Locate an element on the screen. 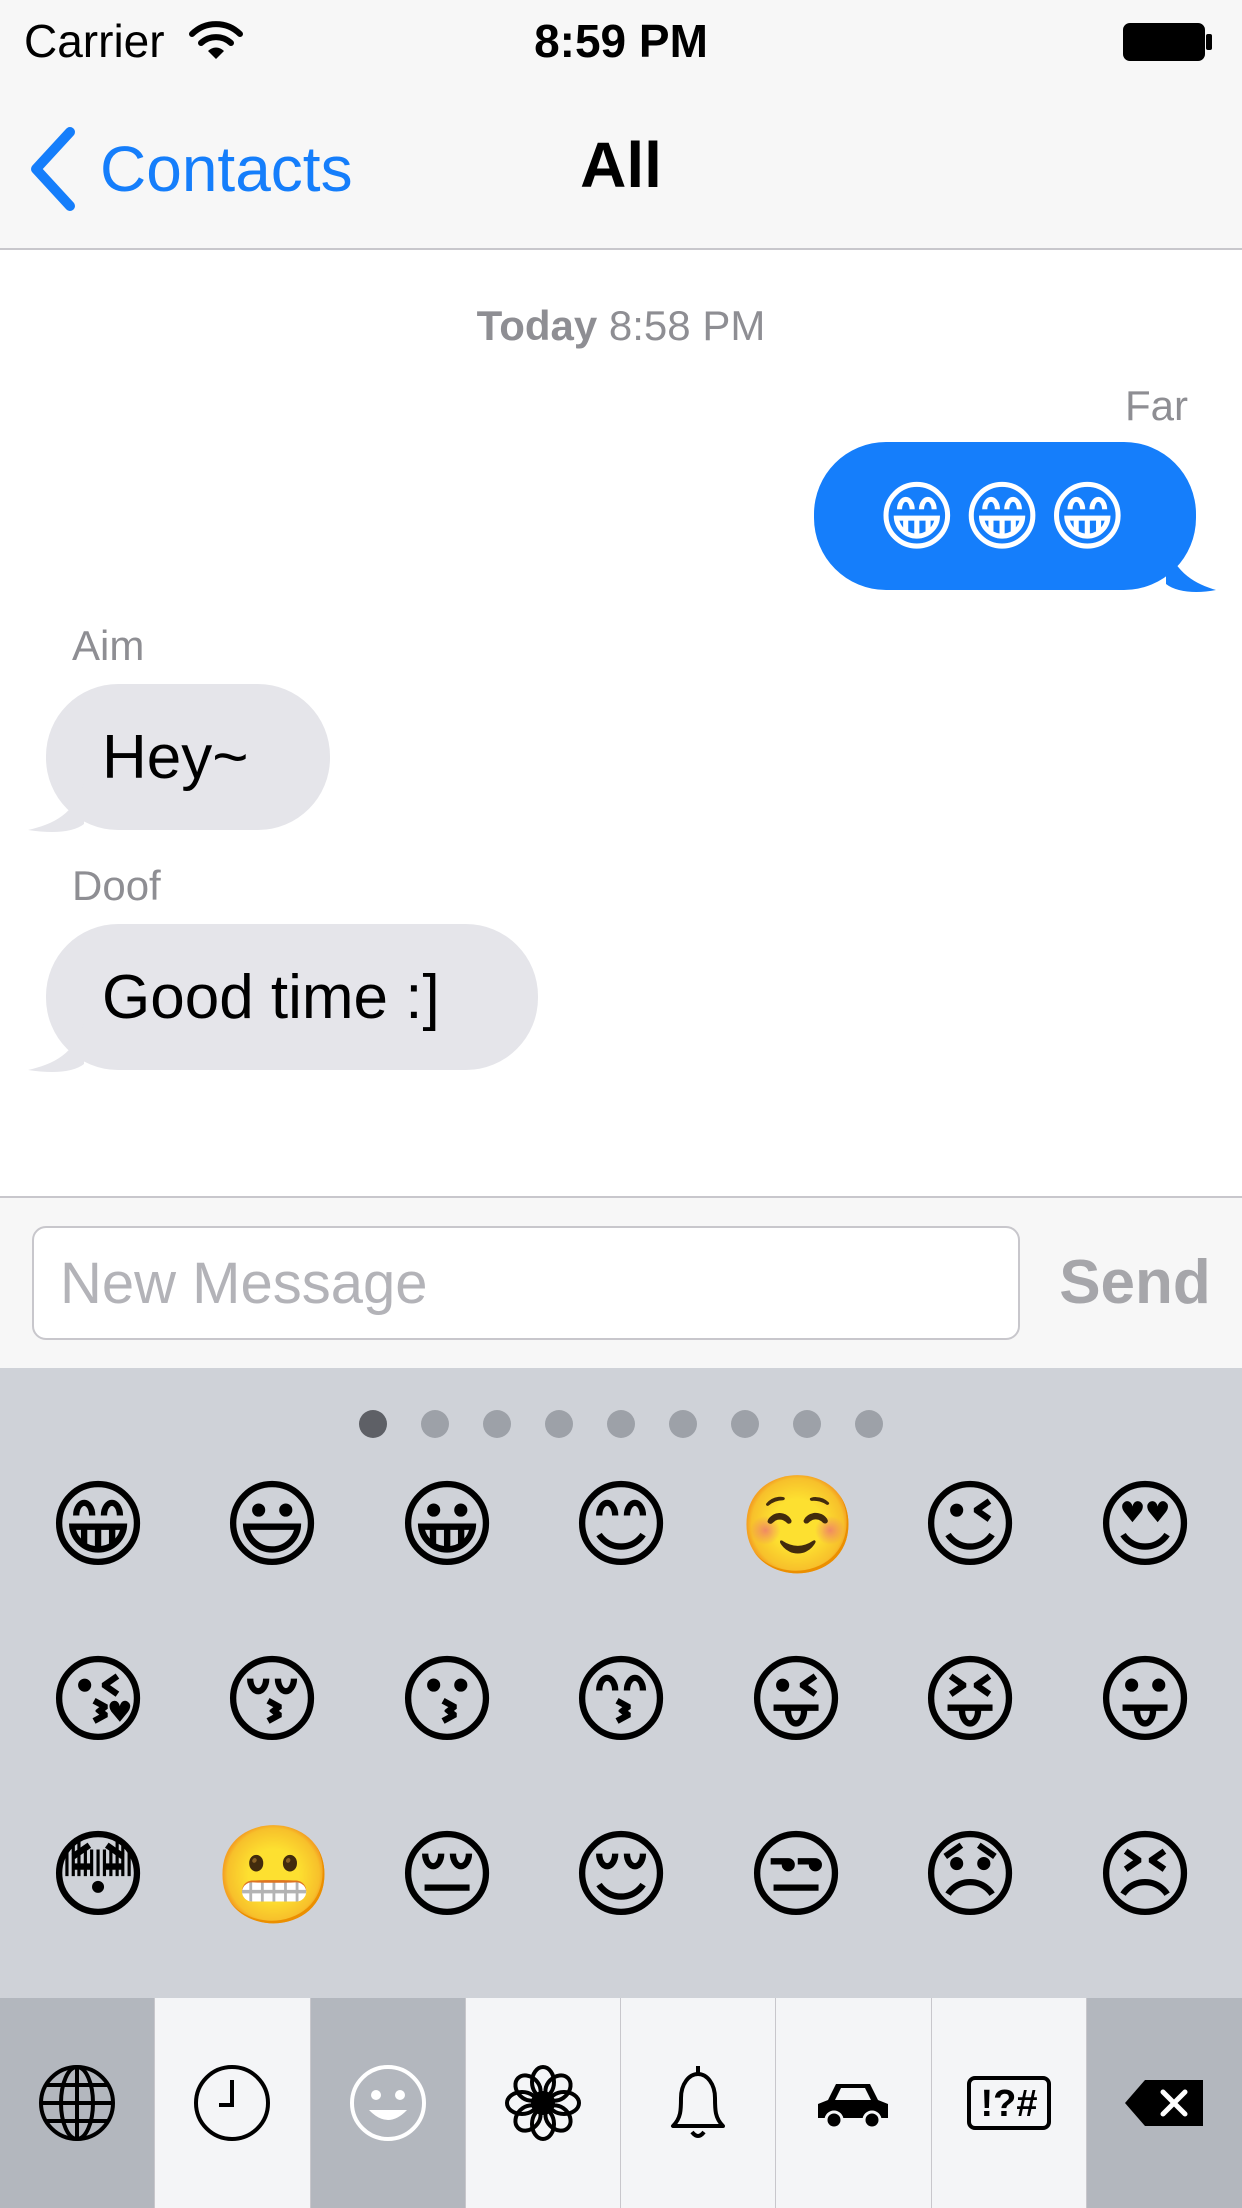 This screenshot has width=1242, height=2208. emoji-key: 😊 is located at coordinates (621, 1526).